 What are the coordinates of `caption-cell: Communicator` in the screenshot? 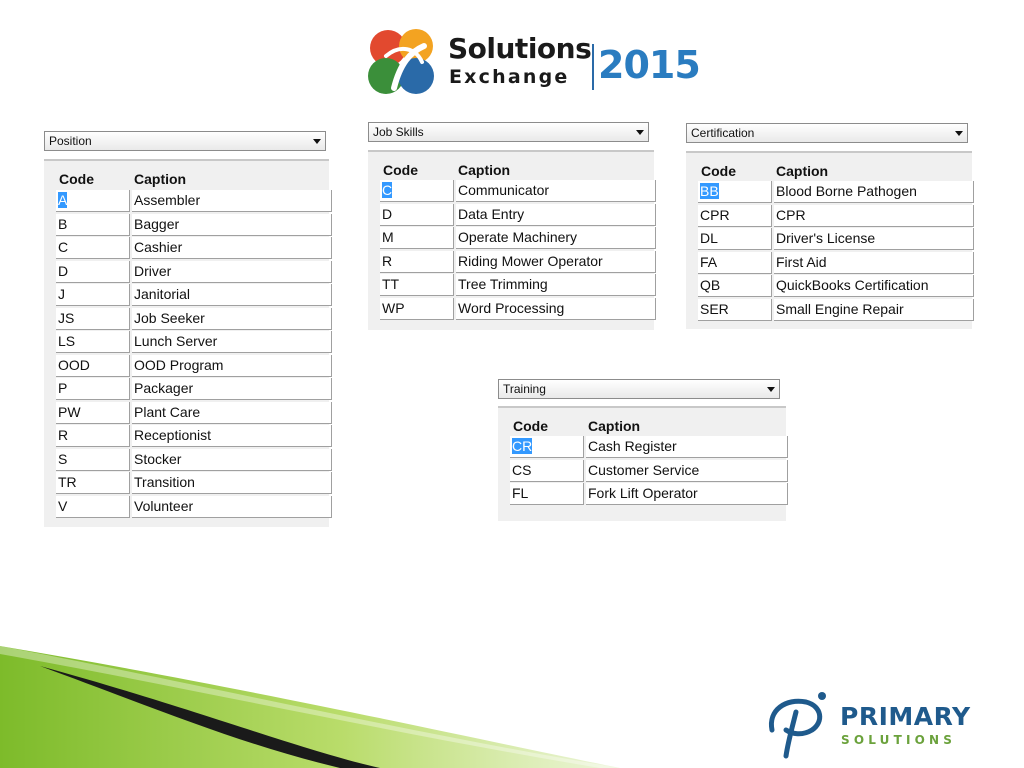 It's located at (556, 191).